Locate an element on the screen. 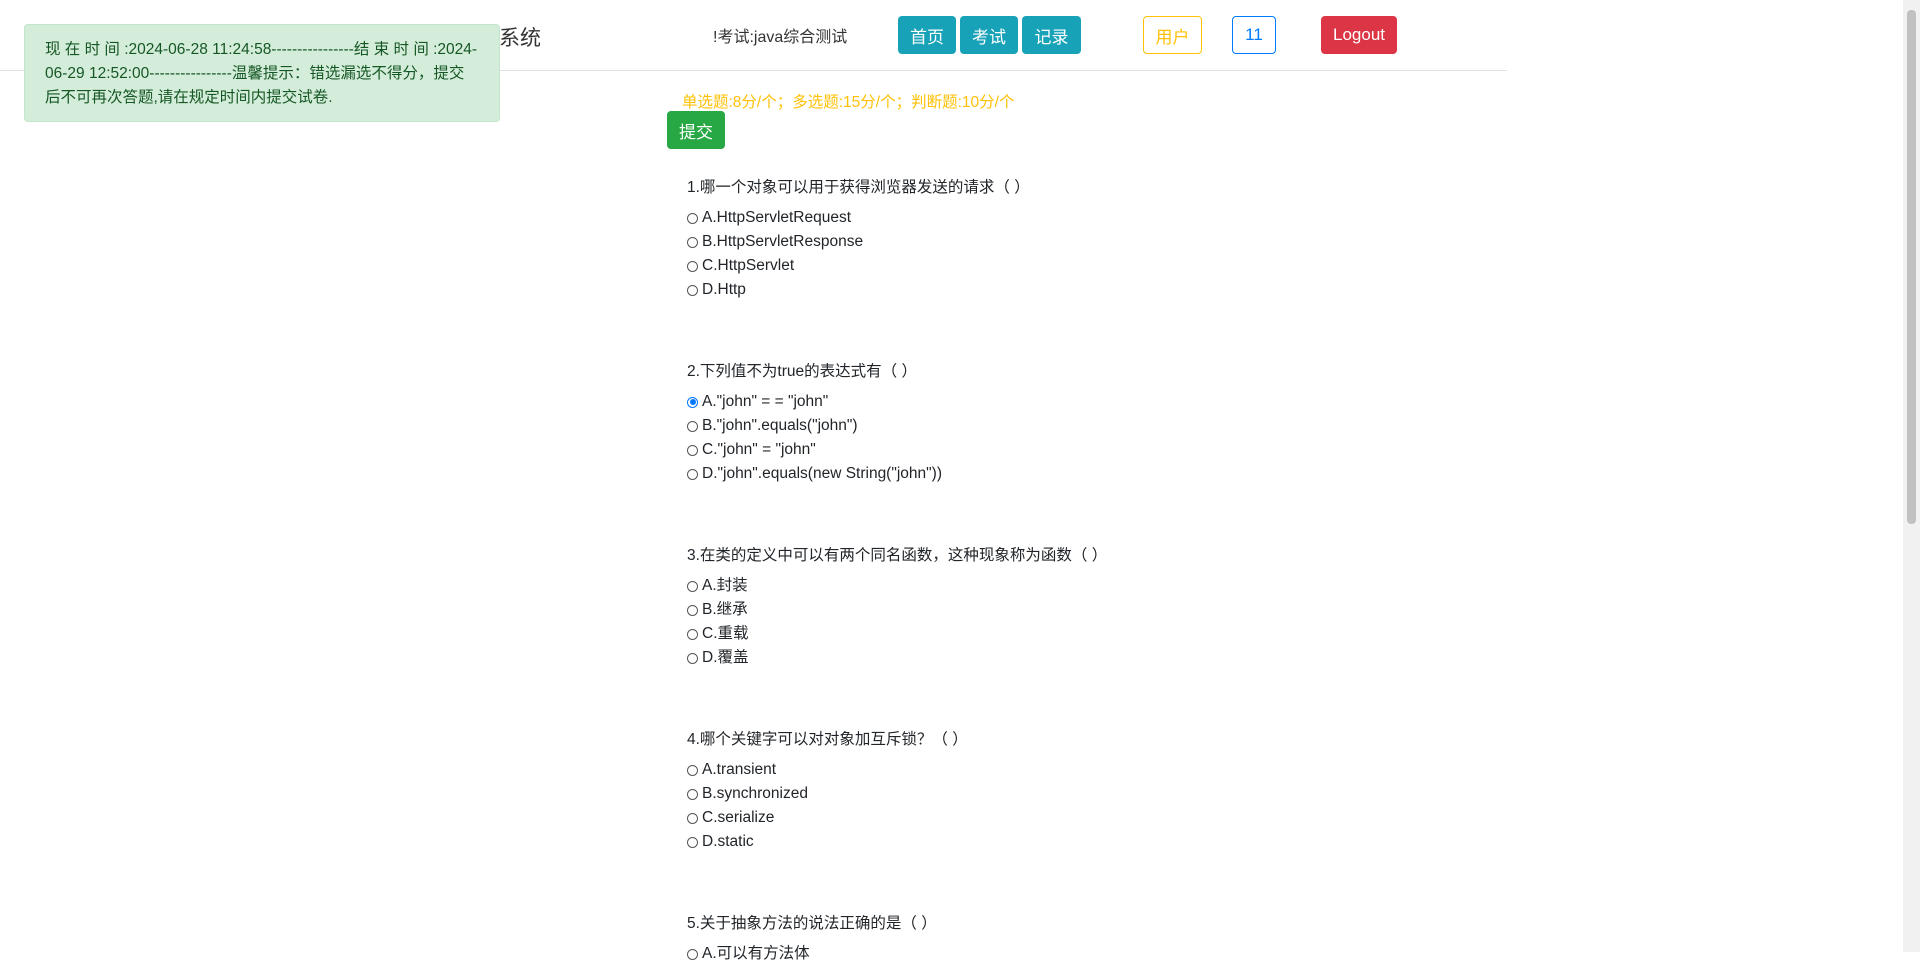  vertical-scrollbar is located at coordinates (1911, 476).